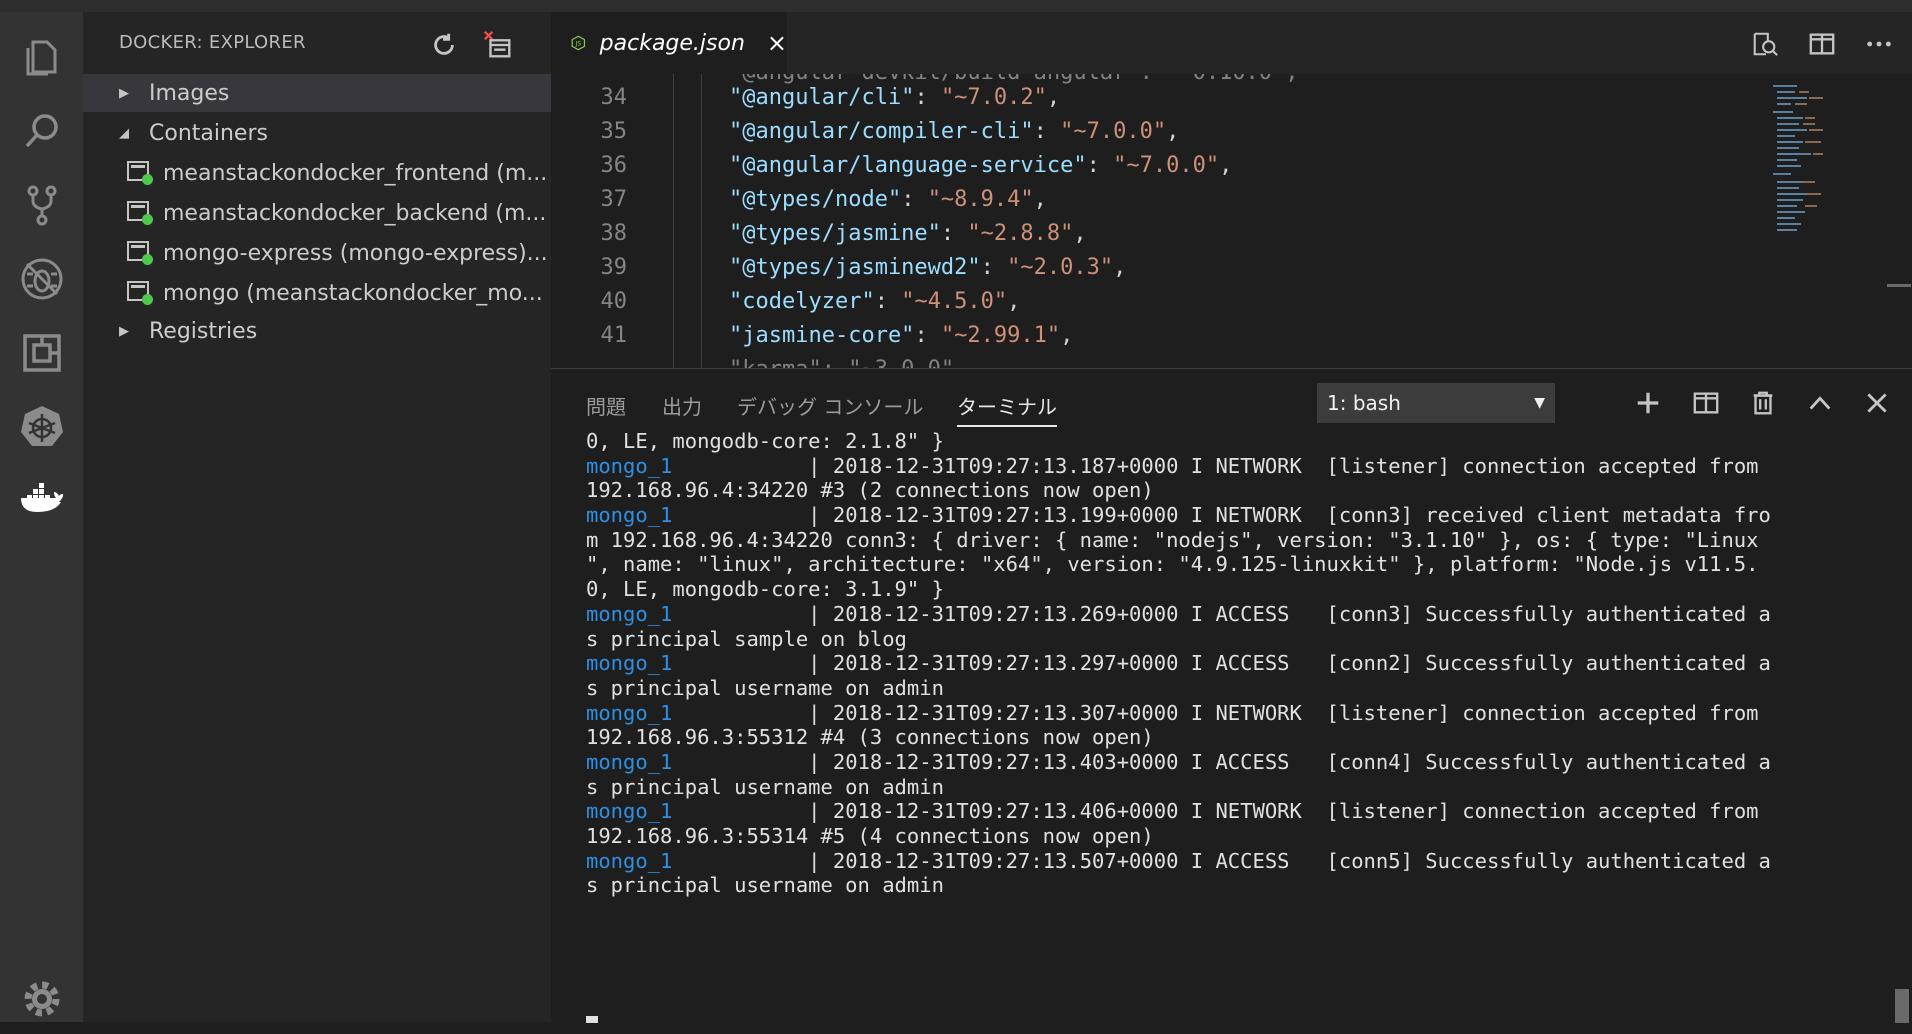 This screenshot has height=1034, width=1912. What do you see at coordinates (203, 331) in the screenshot?
I see `registries-label: Registries` at bounding box center [203, 331].